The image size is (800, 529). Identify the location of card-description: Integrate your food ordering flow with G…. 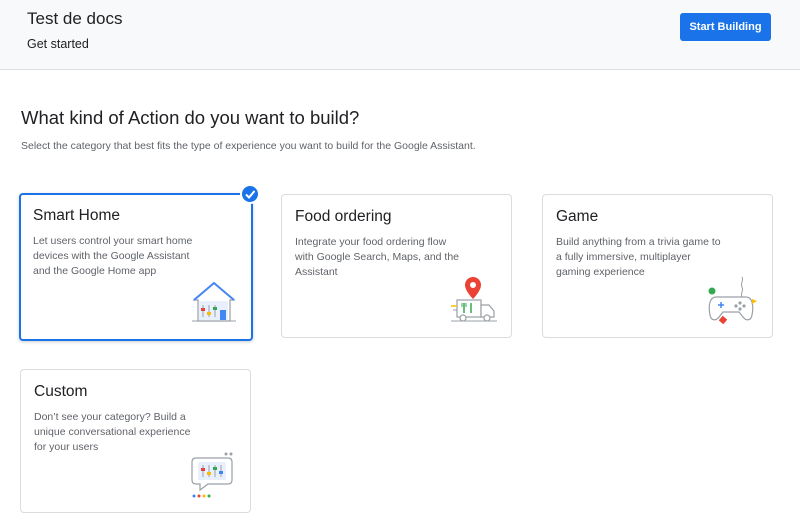
(377, 257).